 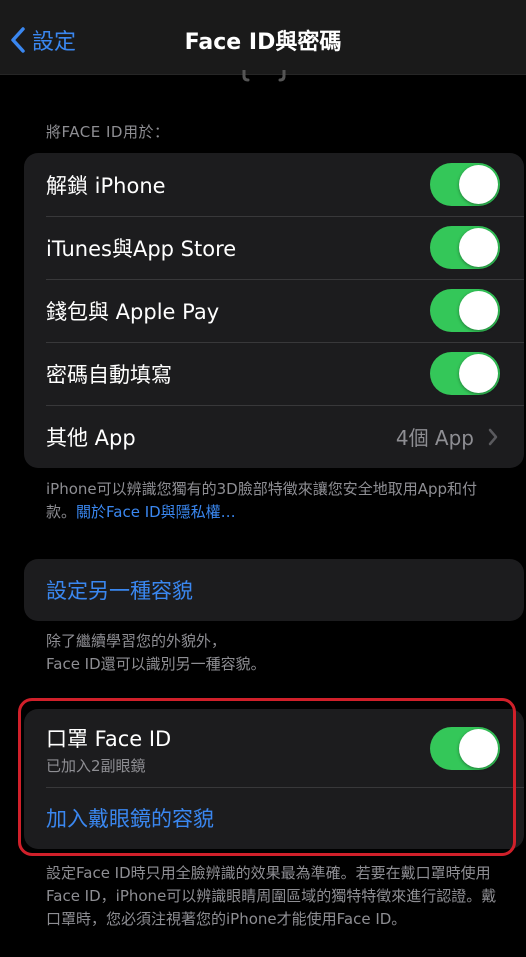 What do you see at coordinates (141, 248) in the screenshot?
I see `row-label: iTunes與App Store` at bounding box center [141, 248].